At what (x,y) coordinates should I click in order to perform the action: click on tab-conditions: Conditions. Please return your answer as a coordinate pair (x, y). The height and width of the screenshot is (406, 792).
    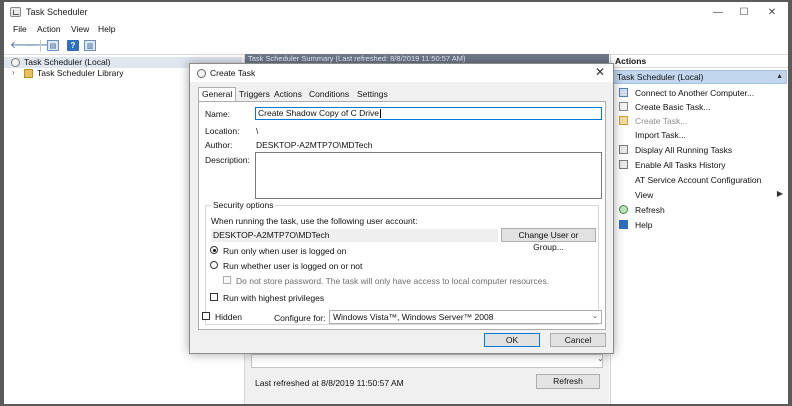
    Looking at the image, I should click on (329, 94).